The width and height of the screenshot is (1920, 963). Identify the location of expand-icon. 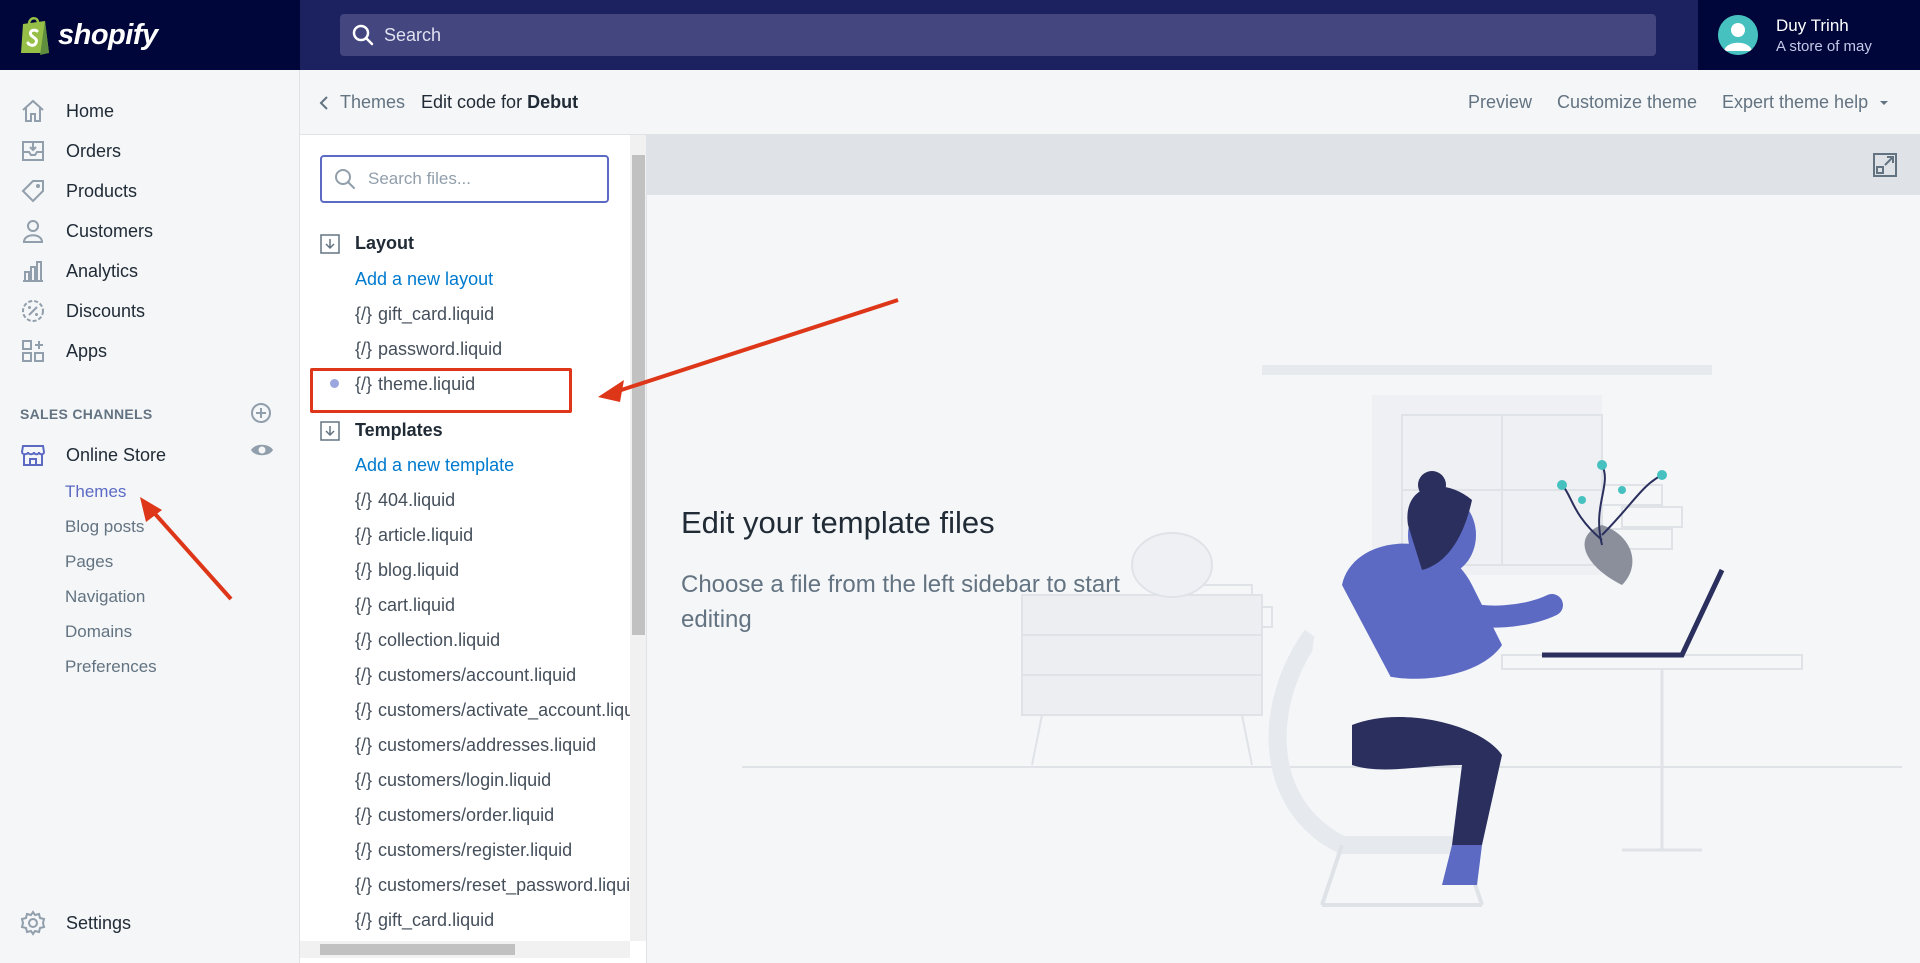
(1885, 165).